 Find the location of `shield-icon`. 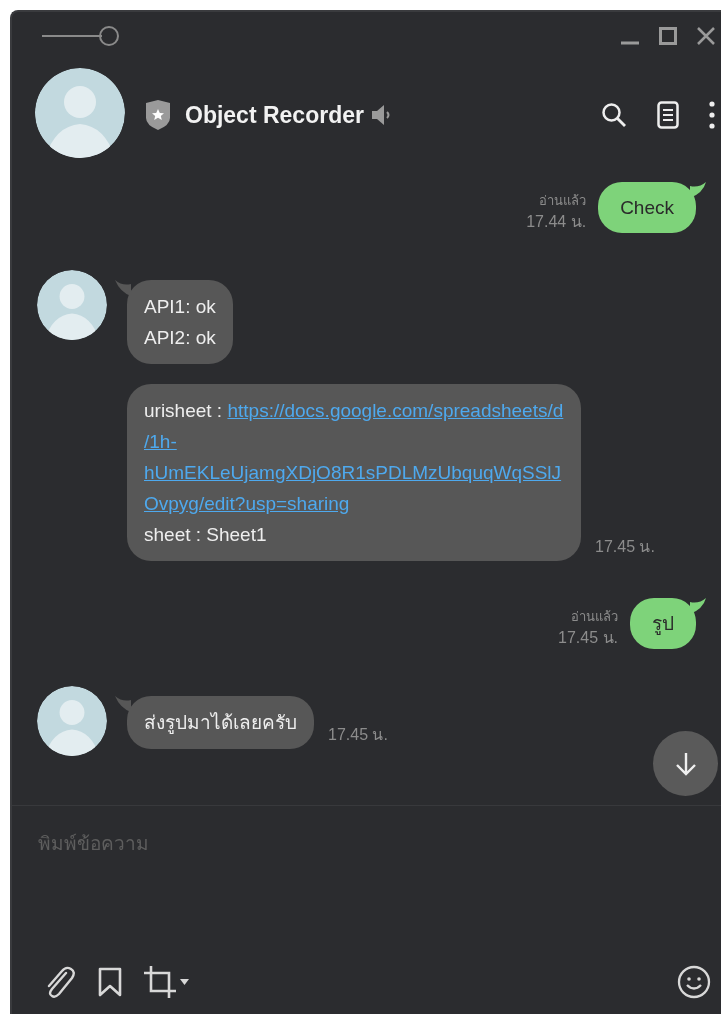

shield-icon is located at coordinates (158, 115).